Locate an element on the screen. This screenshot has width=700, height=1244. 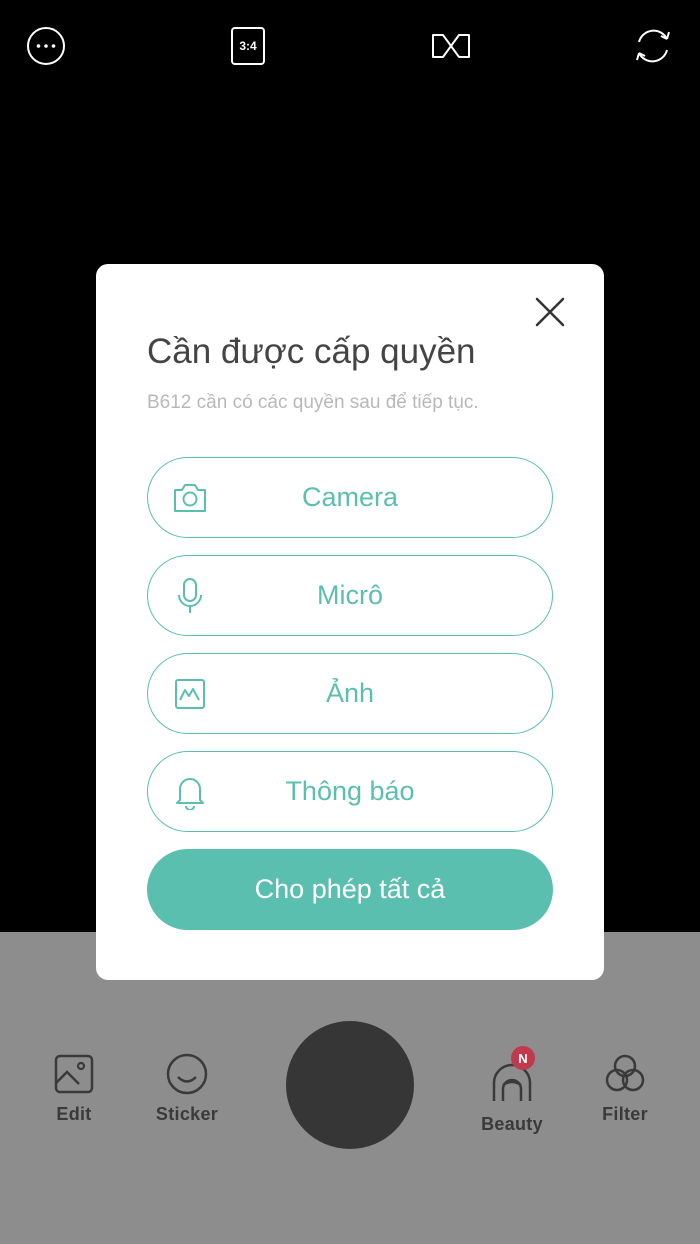
ellipsis-circle-icon is located at coordinates (46, 46).